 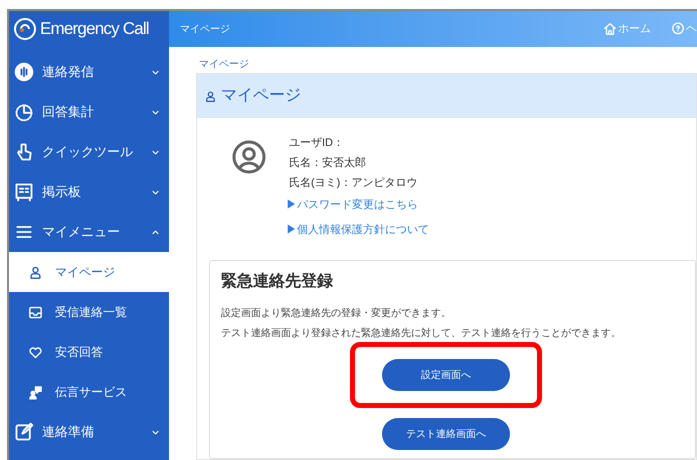 I want to click on sidebar-menu-item: 連絡準備, so click(x=89, y=432).